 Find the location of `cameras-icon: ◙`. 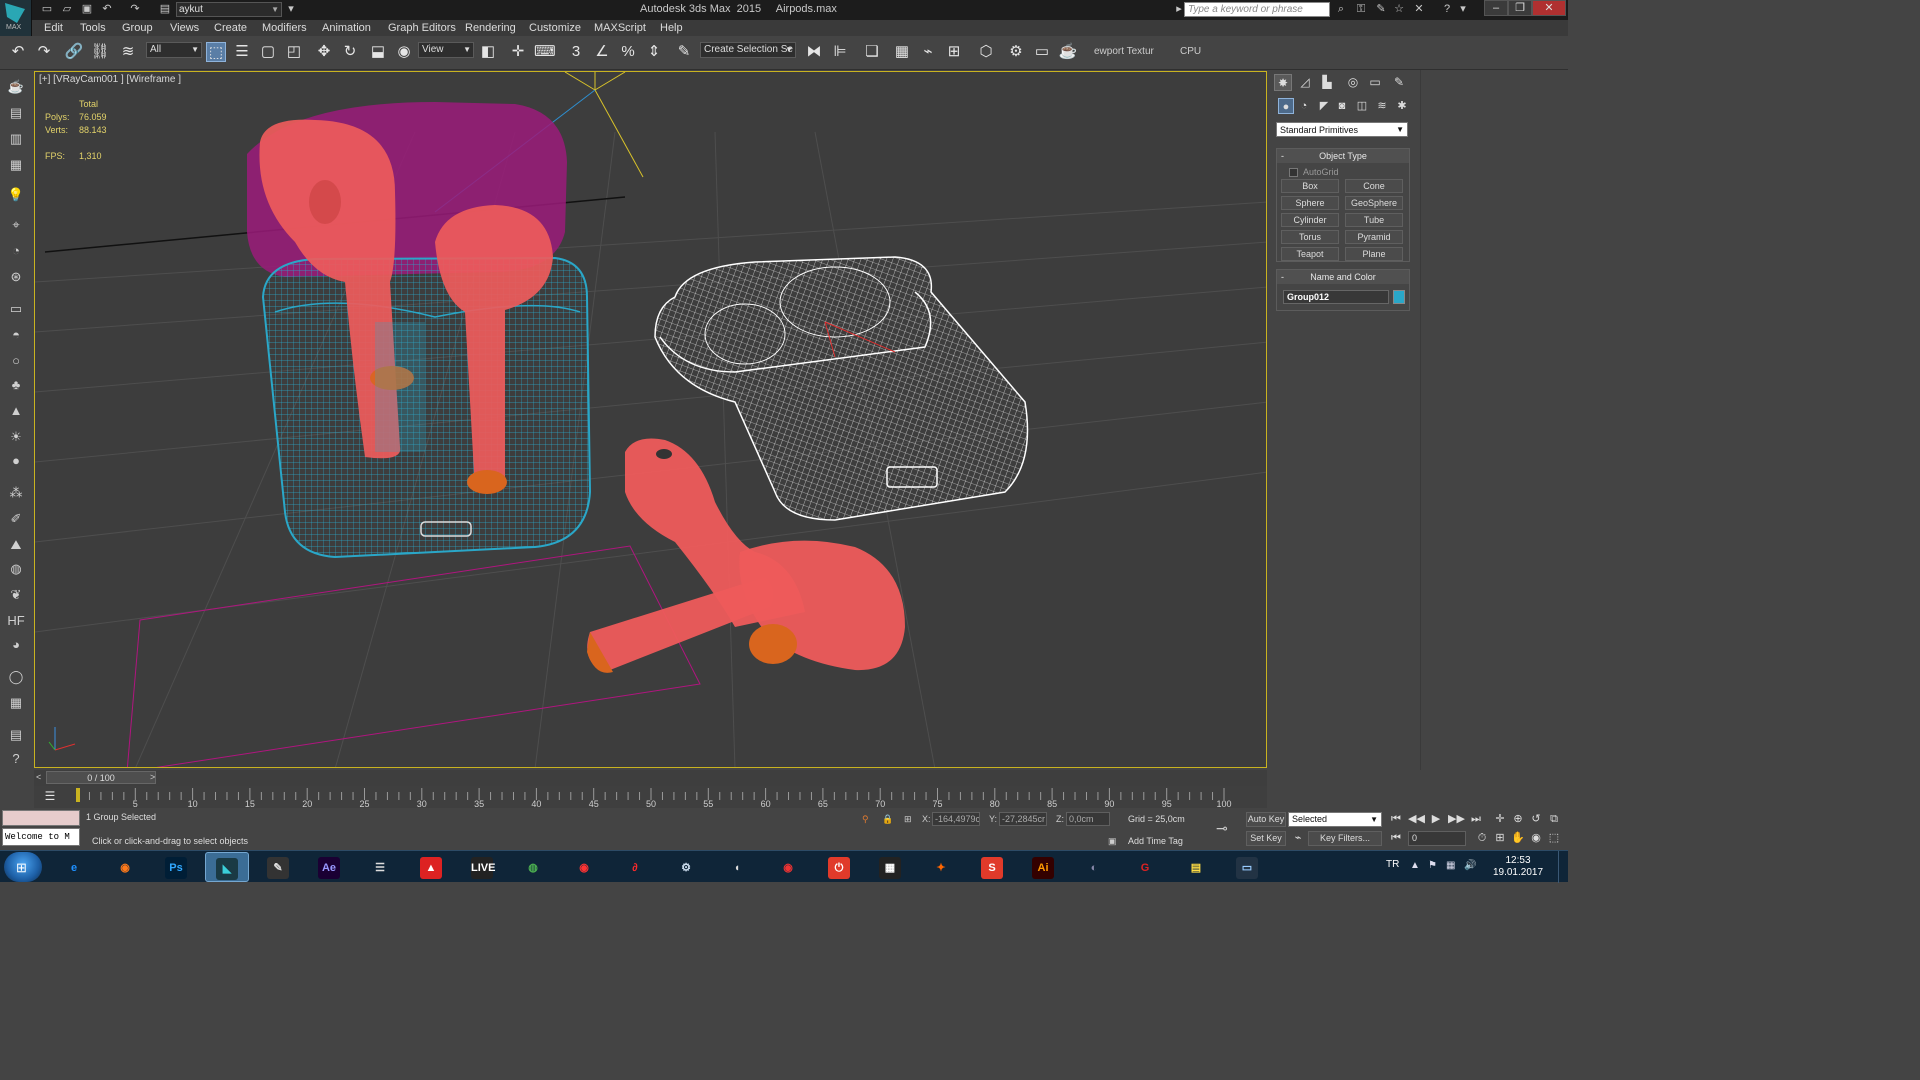

cameras-icon: ◙ is located at coordinates (1342, 106).